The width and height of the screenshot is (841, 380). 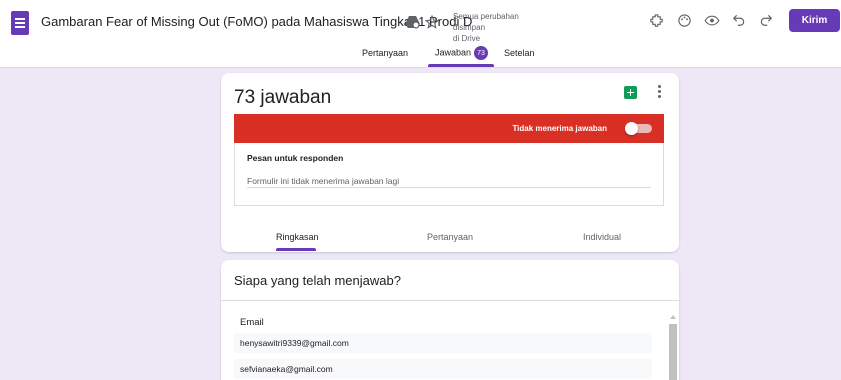 What do you see at coordinates (20, 23) in the screenshot?
I see `forms-icon` at bounding box center [20, 23].